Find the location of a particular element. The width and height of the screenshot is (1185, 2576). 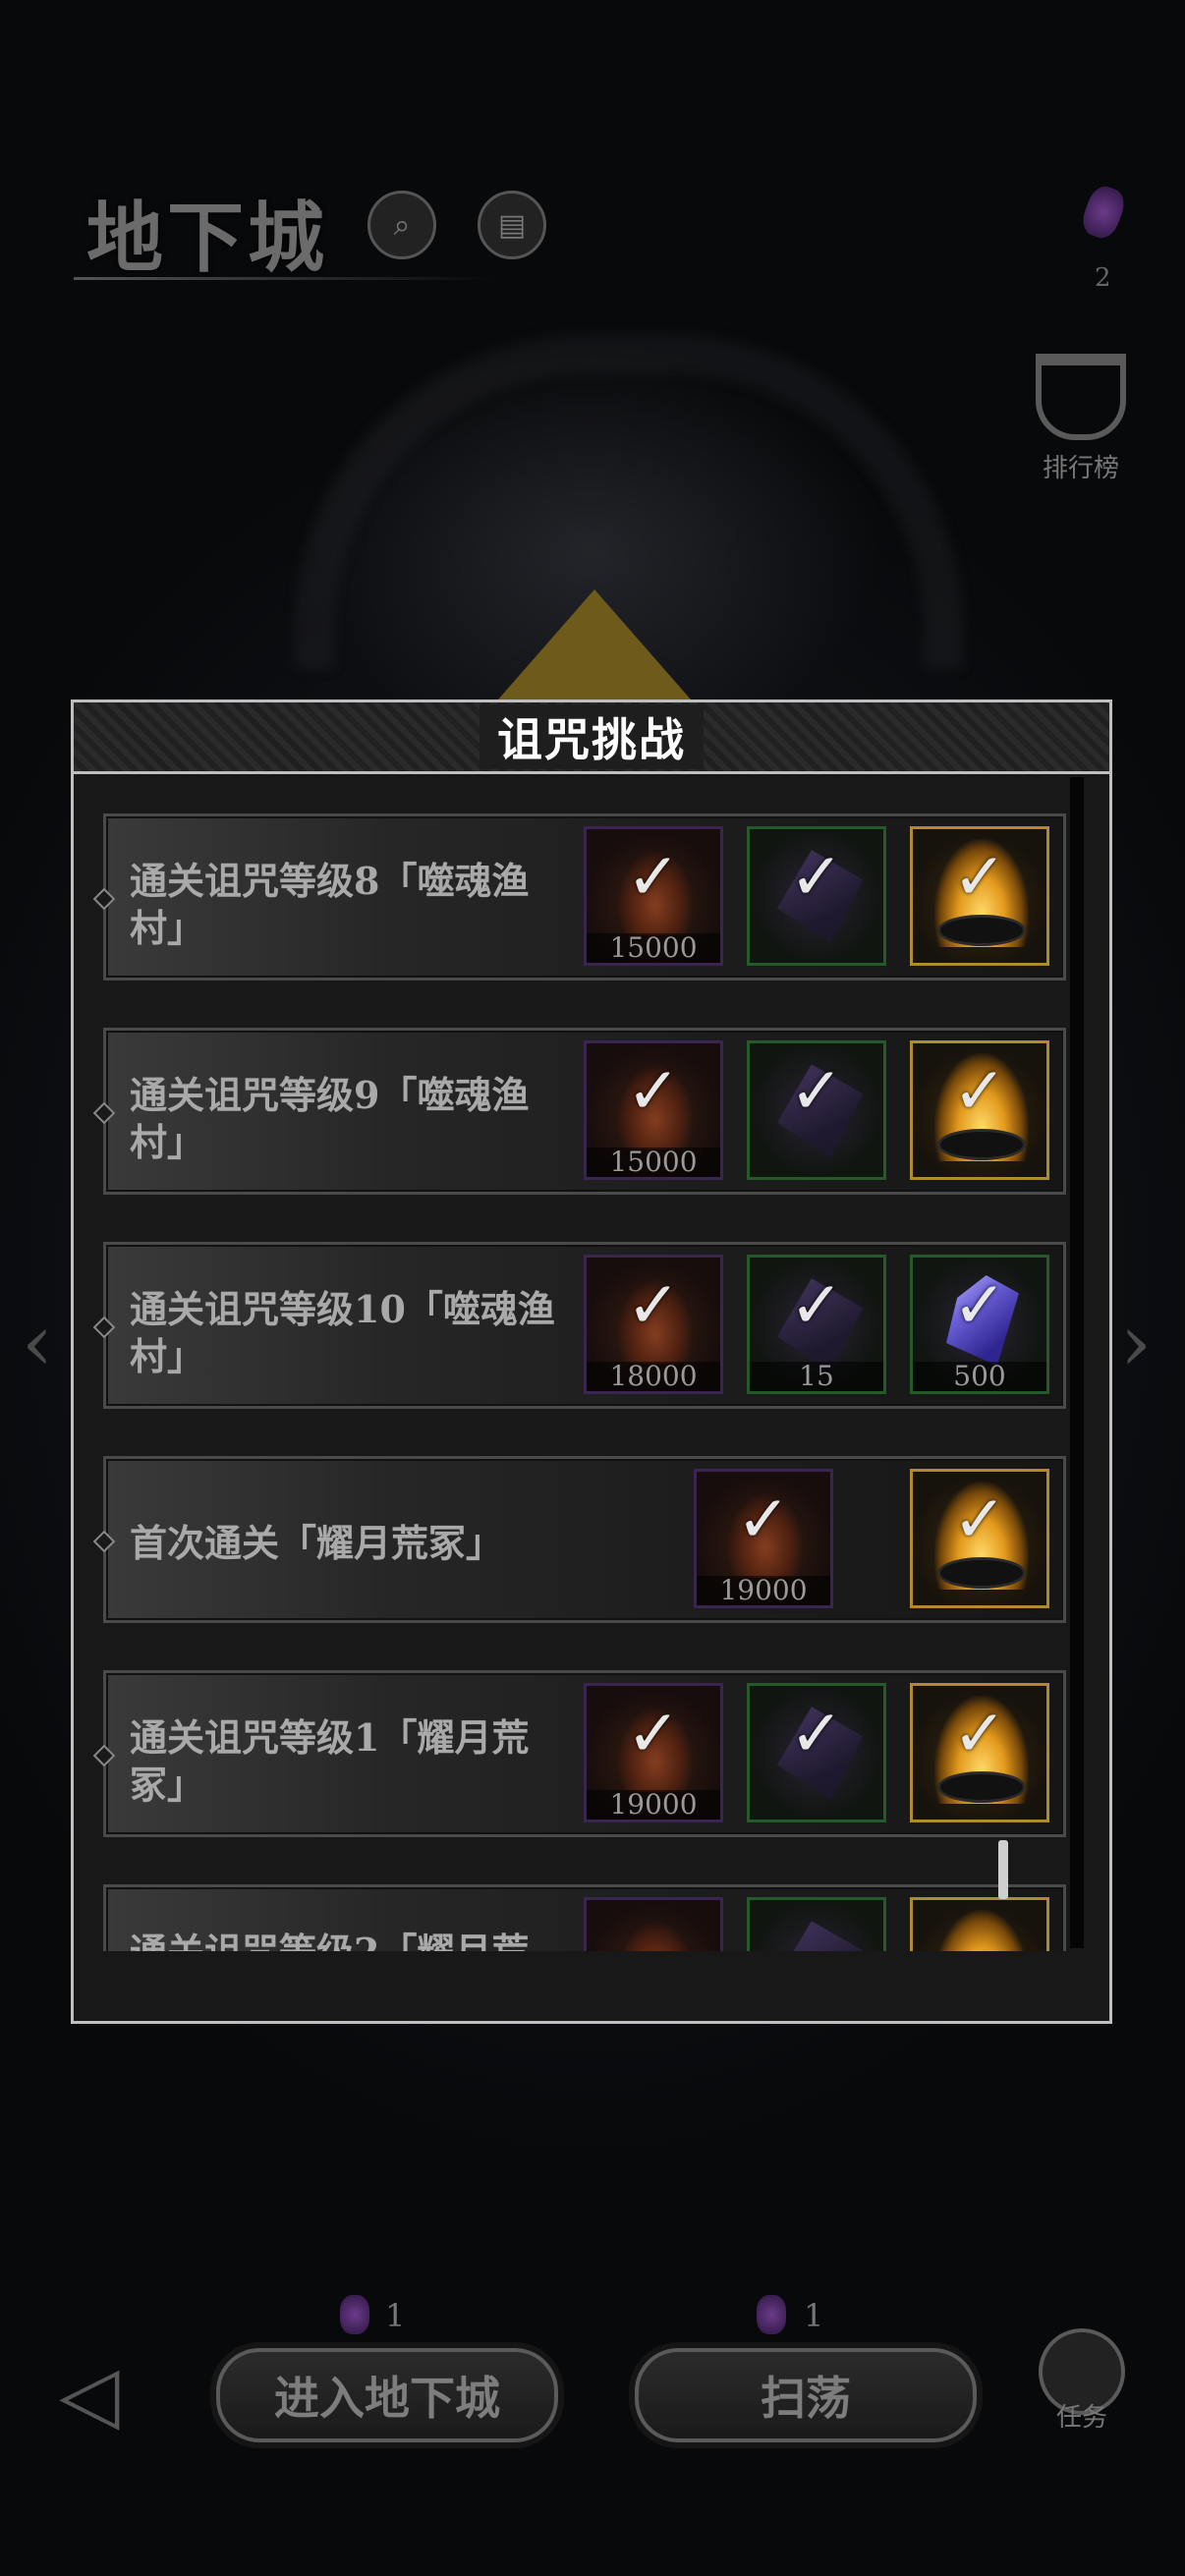

sweep-cost-gem-icon is located at coordinates (772, 2314).